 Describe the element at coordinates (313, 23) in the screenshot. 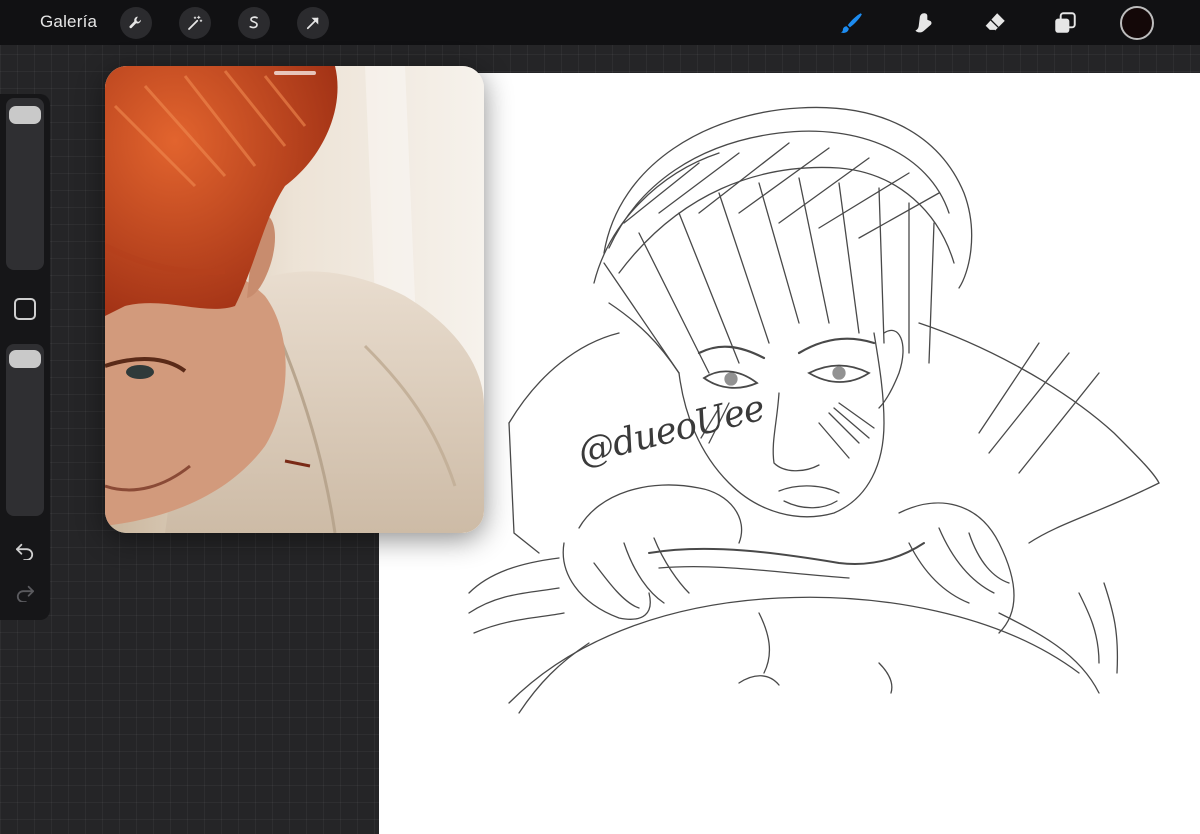

I see `arrow-cursor-icon` at that location.